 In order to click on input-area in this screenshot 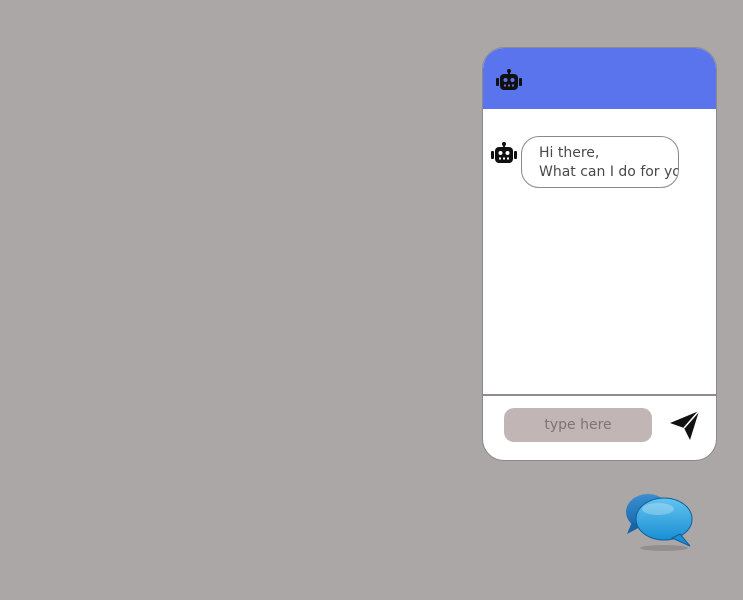, I will do `click(599, 428)`.